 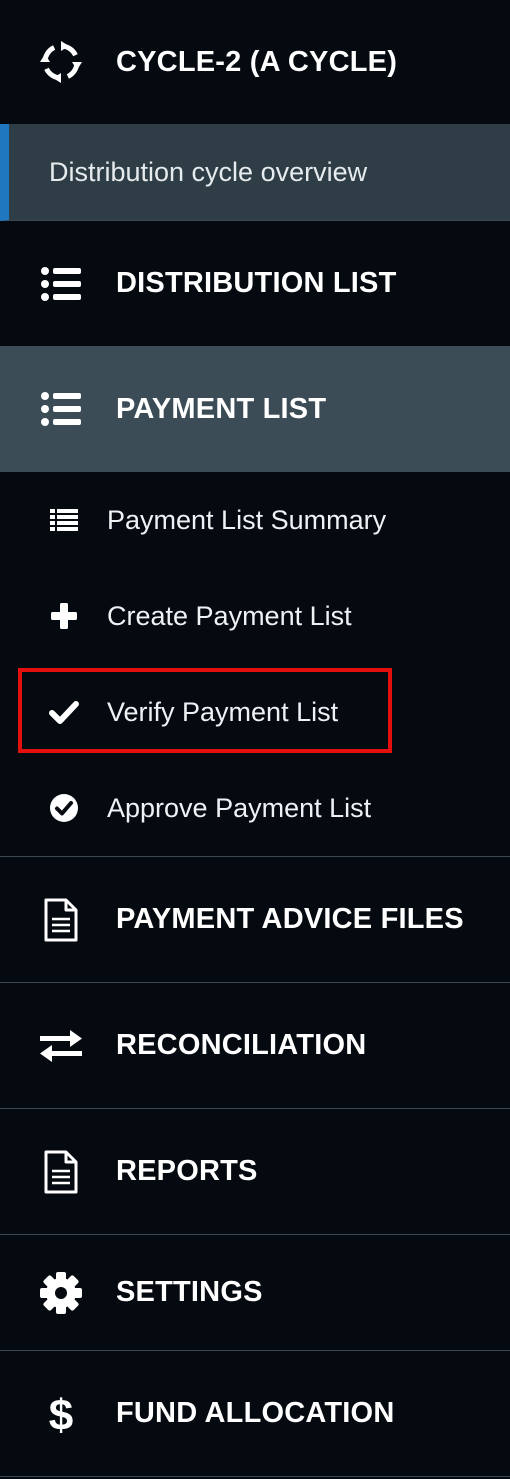 What do you see at coordinates (64, 808) in the screenshot?
I see `check-circle-icon` at bounding box center [64, 808].